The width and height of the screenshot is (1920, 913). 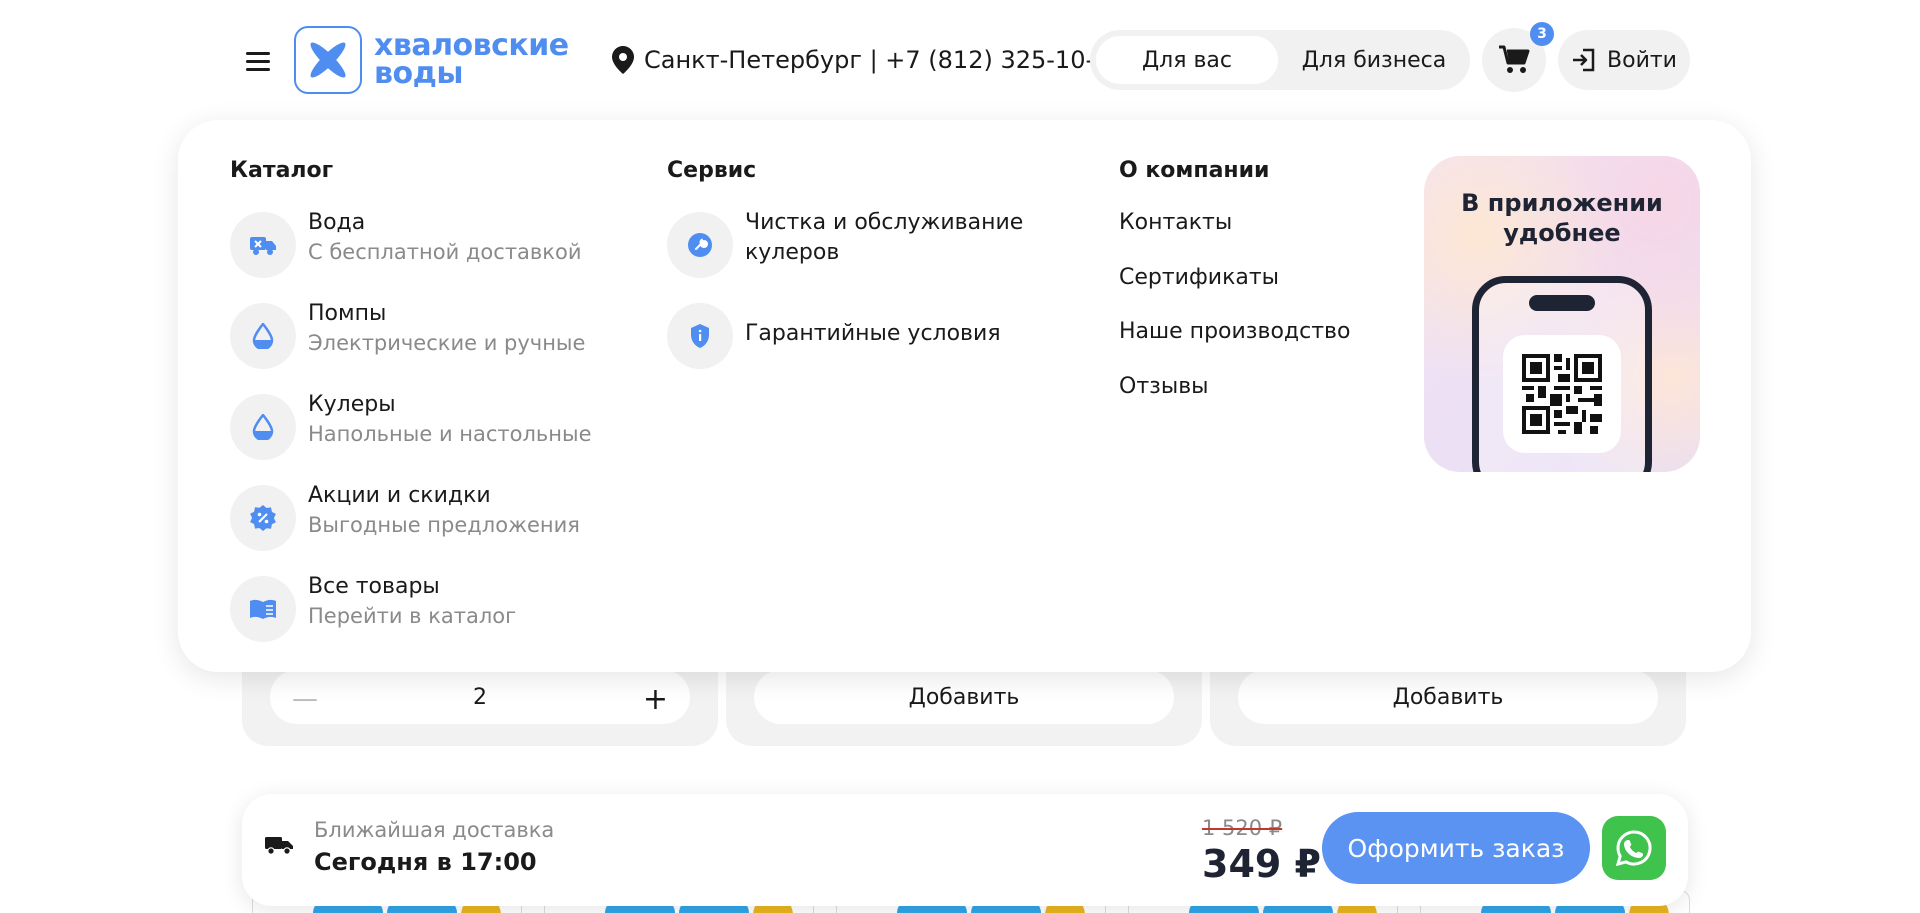 I want to click on menu-item-title: Кулеры, so click(x=352, y=404).